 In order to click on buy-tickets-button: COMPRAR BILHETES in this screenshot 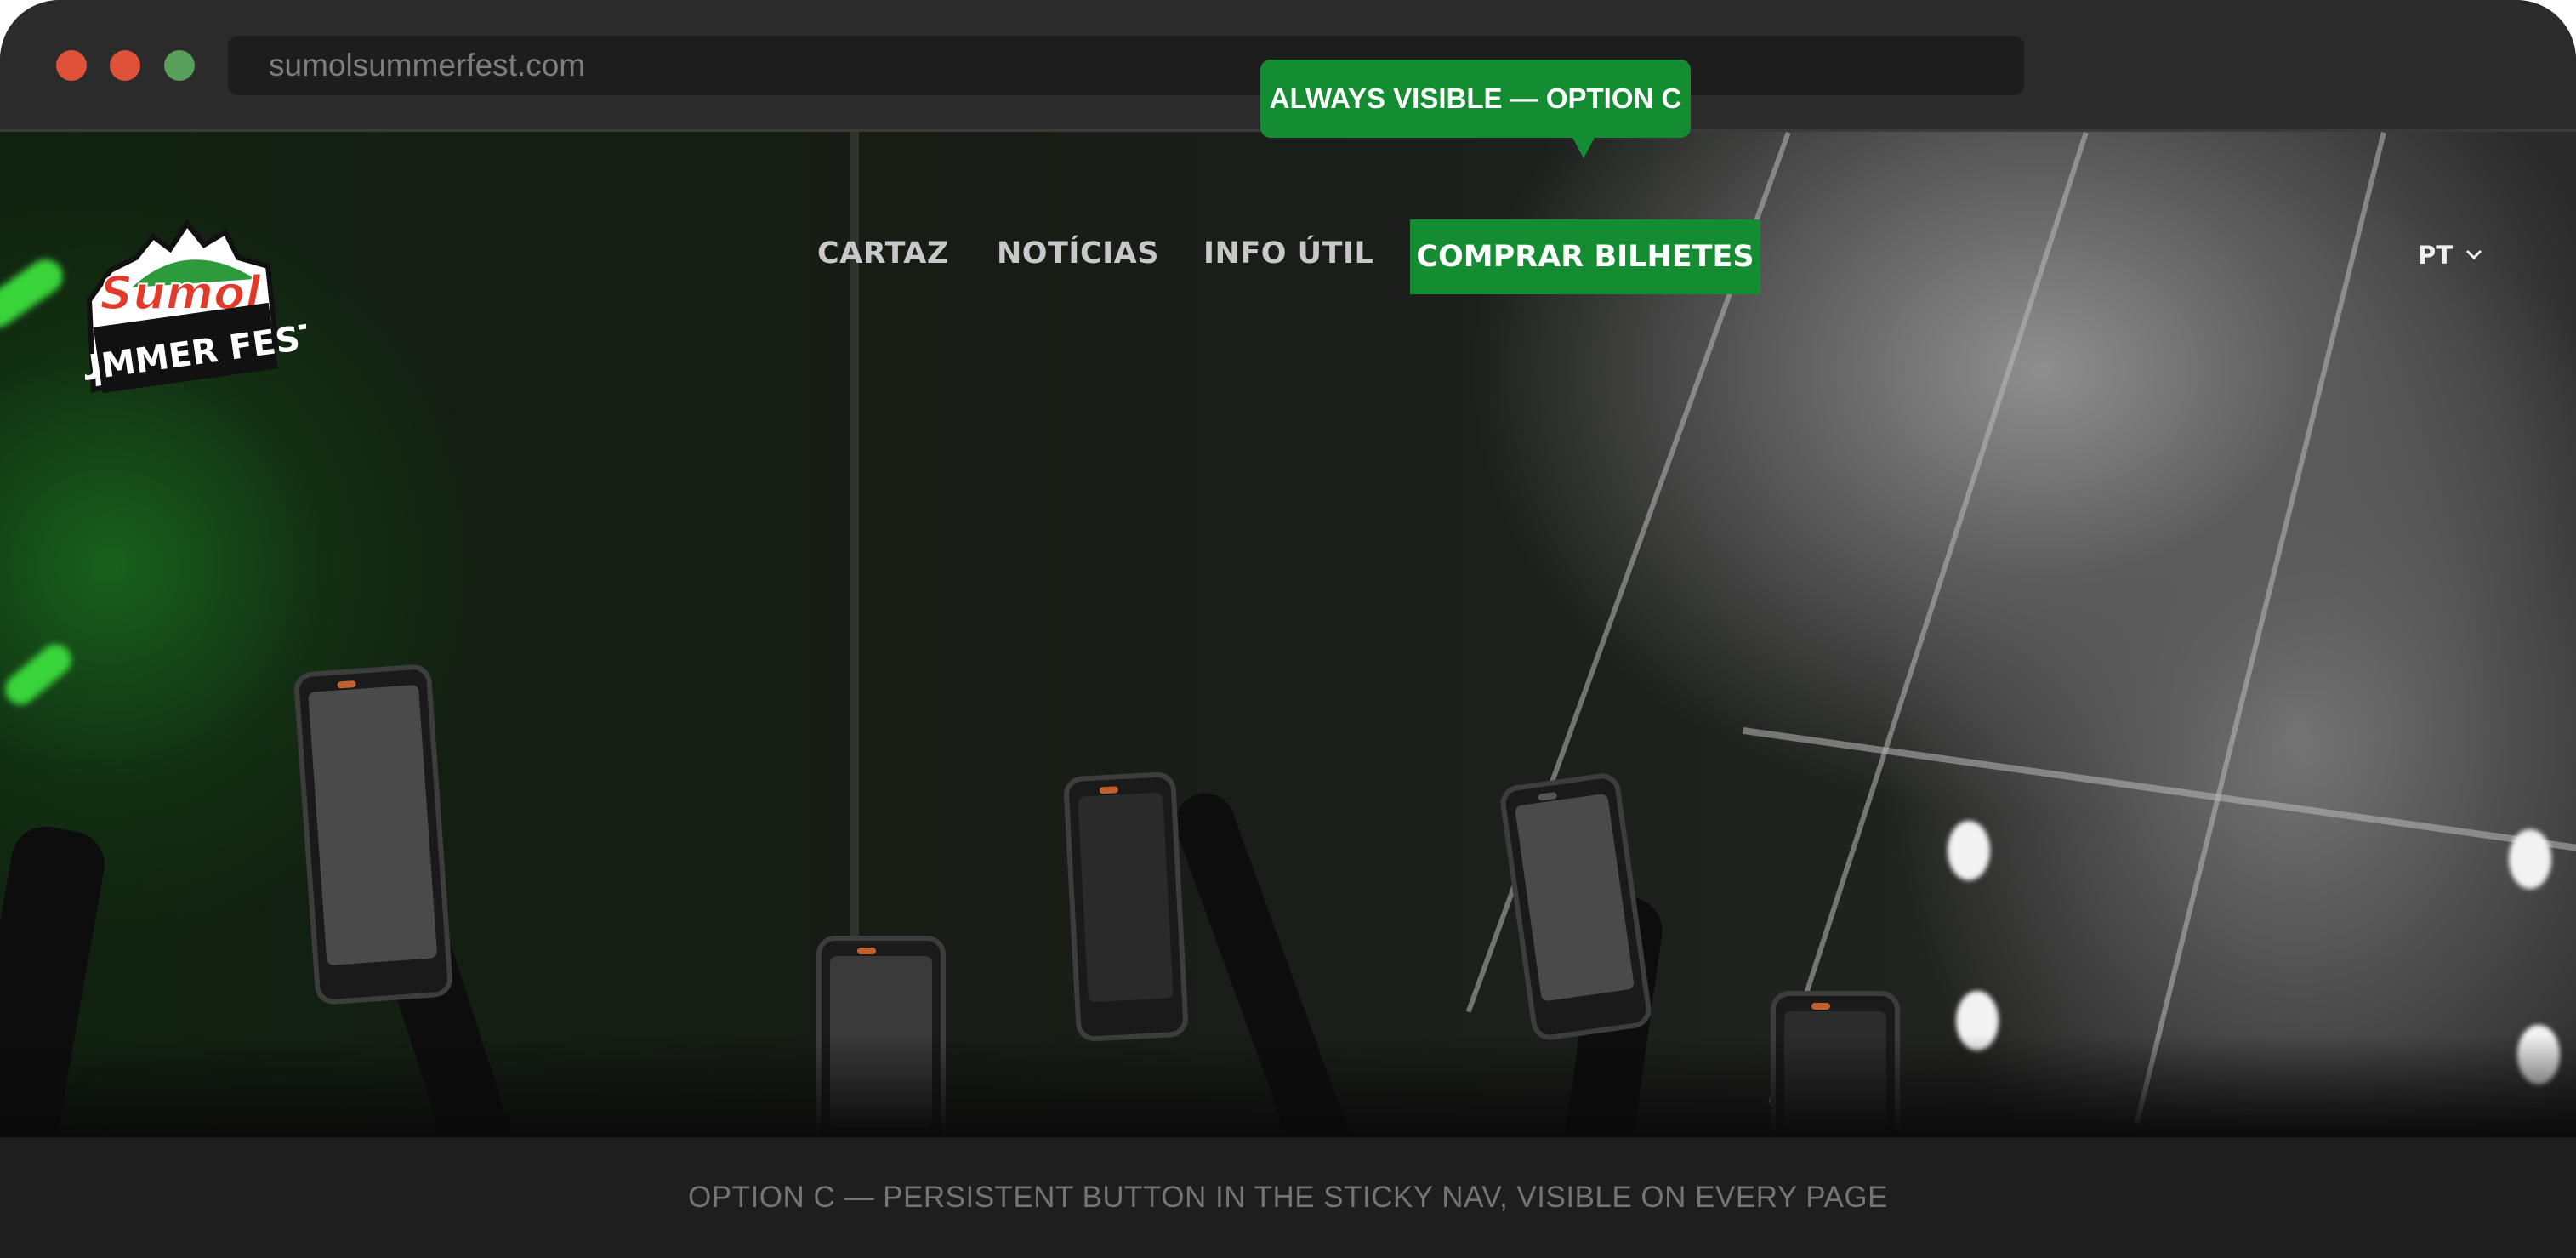, I will do `click(1585, 256)`.